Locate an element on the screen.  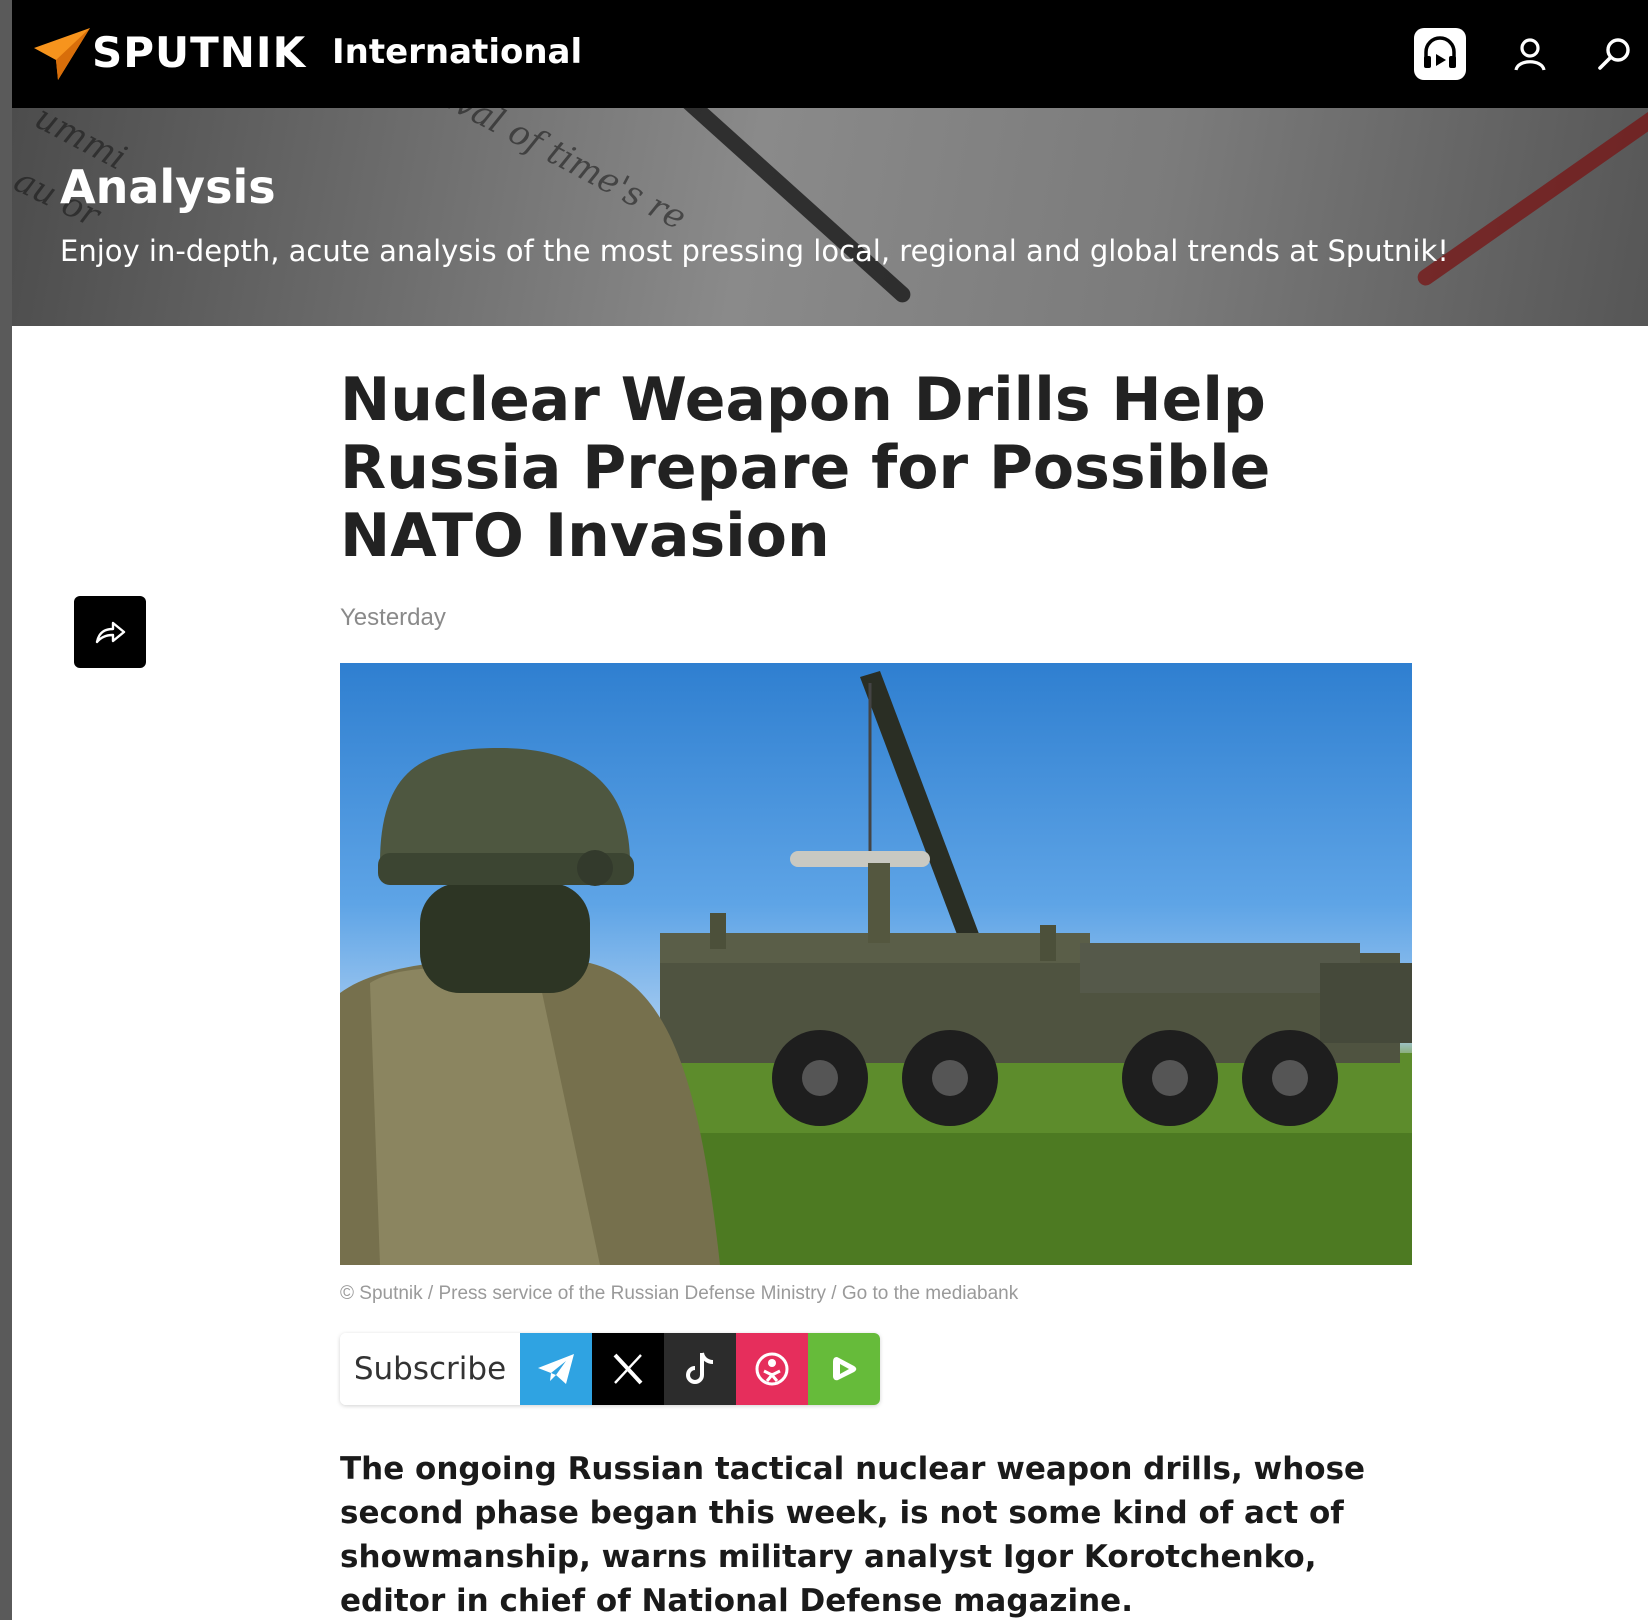
subscribe-label: Subscribe is located at coordinates (430, 1369).